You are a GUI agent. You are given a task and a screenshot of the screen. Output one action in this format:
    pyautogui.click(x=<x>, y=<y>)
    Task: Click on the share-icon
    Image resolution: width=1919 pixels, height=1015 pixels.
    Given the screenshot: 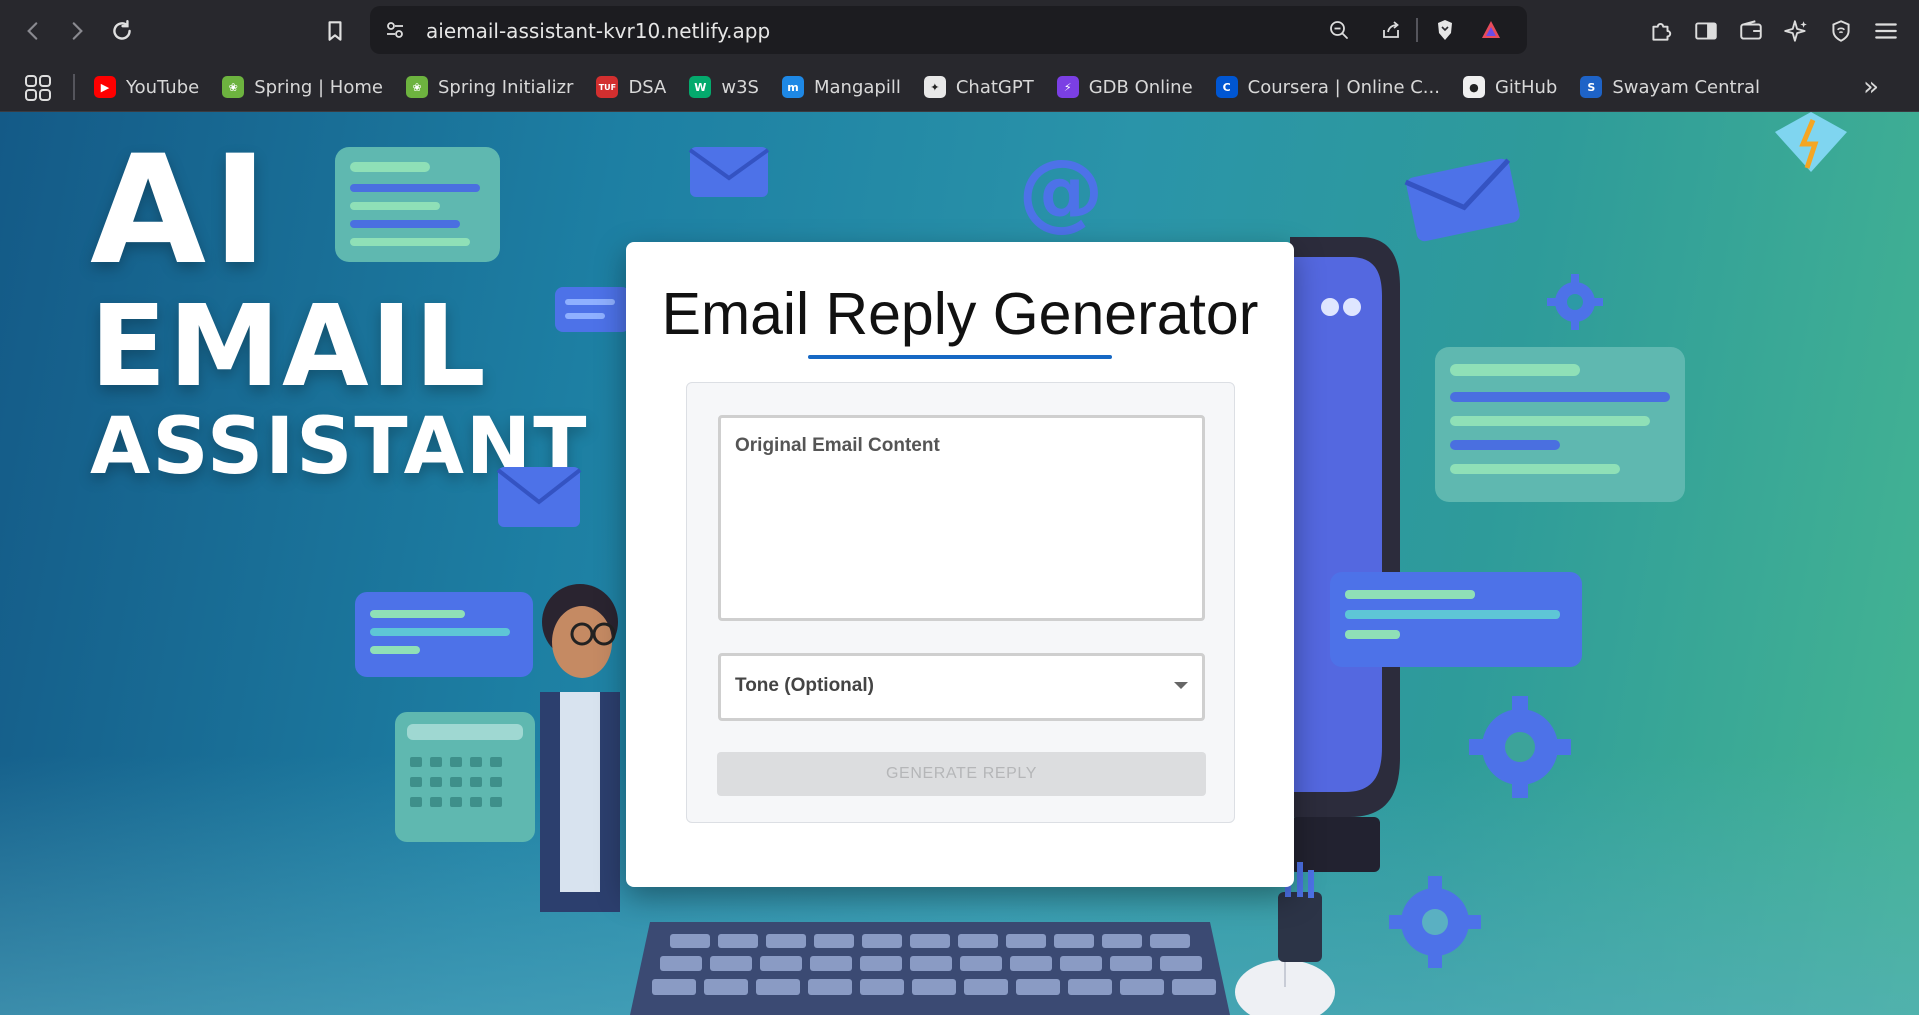 What is the action you would take?
    pyautogui.click(x=1391, y=30)
    